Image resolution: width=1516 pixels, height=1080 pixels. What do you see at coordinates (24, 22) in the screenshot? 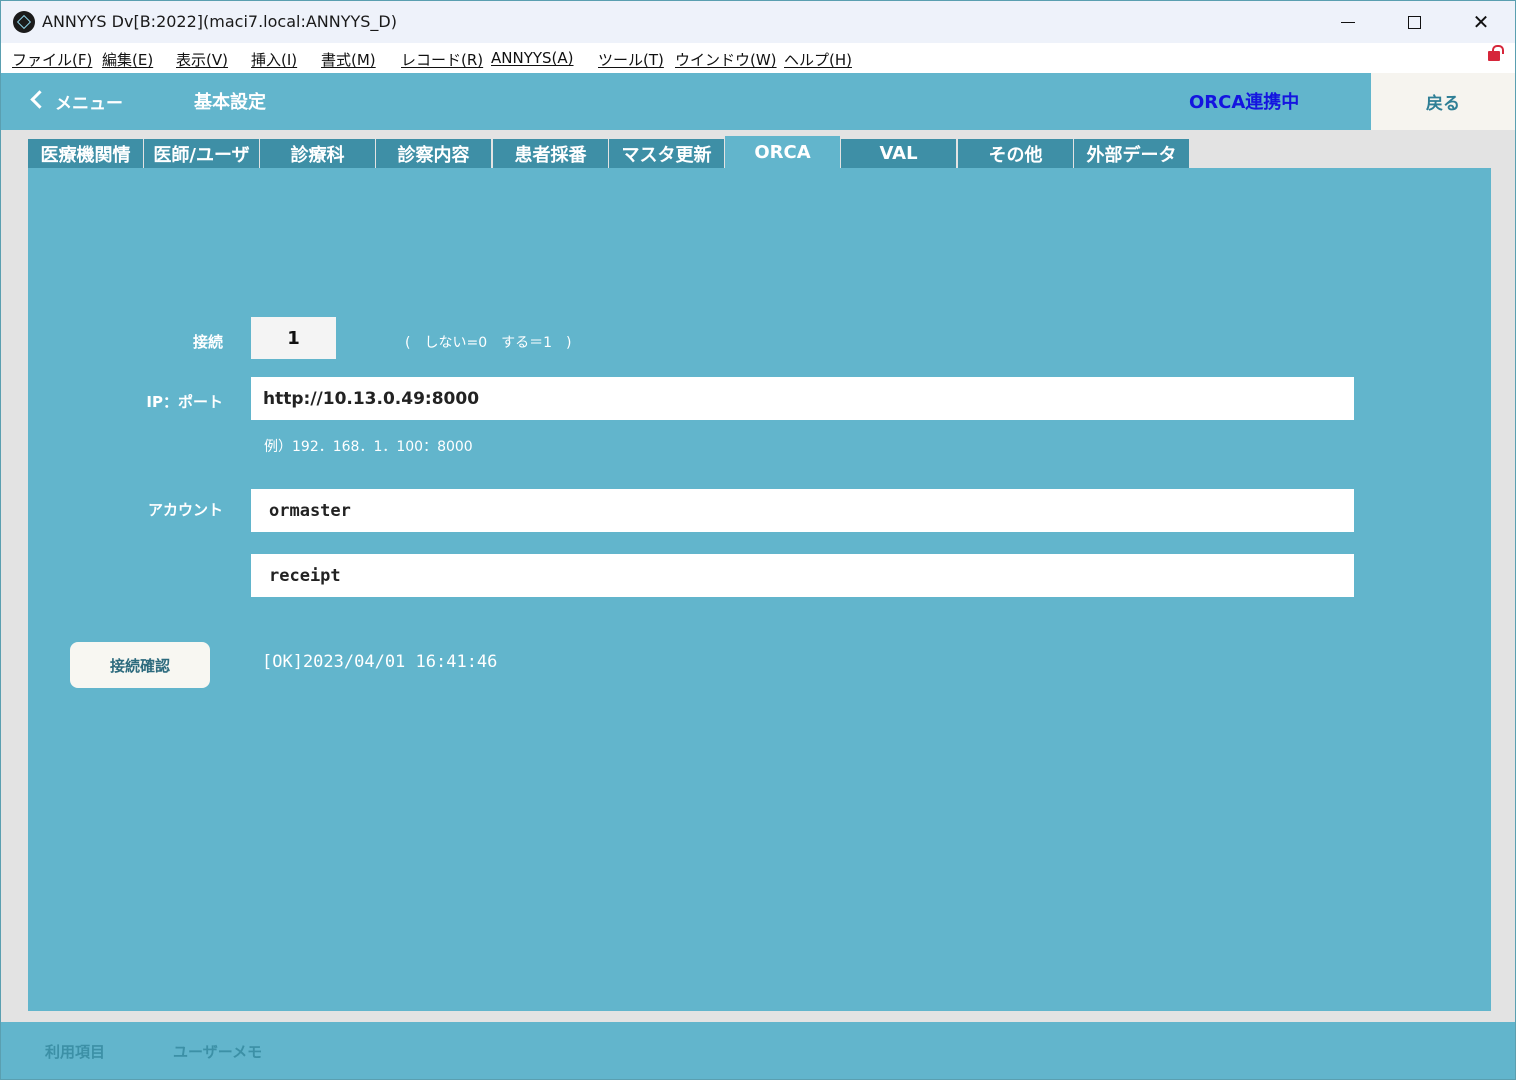
I see `app-logo-icon` at bounding box center [24, 22].